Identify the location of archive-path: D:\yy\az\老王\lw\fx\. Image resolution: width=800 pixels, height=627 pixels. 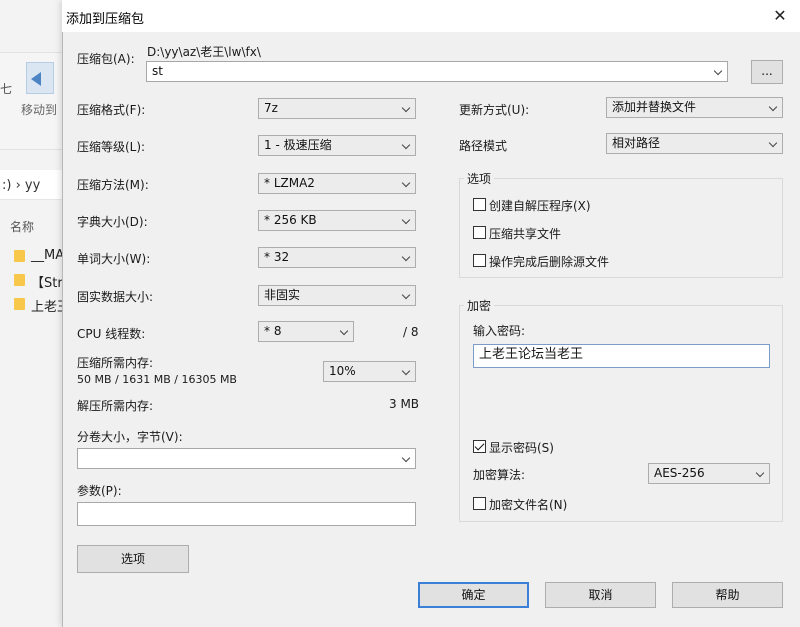
(204, 52).